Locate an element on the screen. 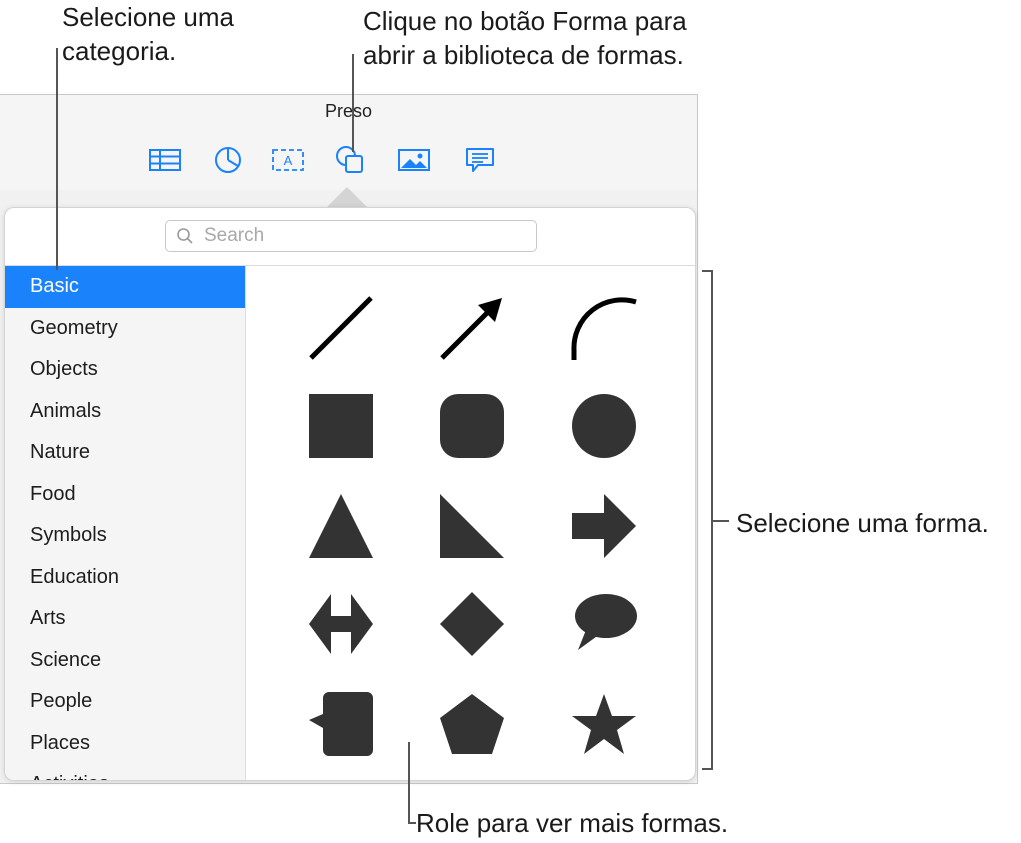  chart-icon is located at coordinates (228, 160).